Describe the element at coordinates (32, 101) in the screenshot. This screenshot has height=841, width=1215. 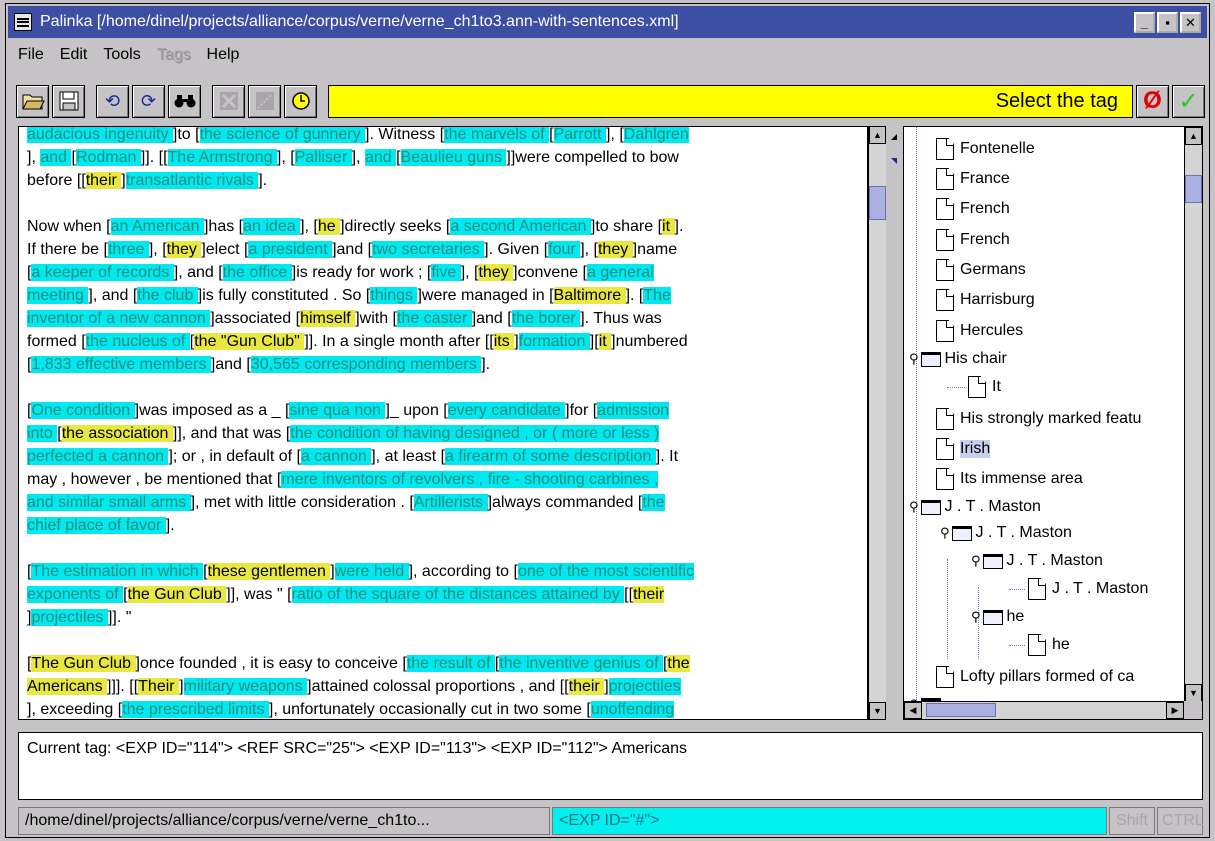
I see `open-folder-icon` at that location.